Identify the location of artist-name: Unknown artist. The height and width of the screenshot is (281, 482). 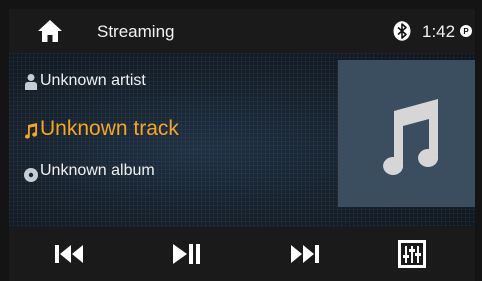
(93, 80).